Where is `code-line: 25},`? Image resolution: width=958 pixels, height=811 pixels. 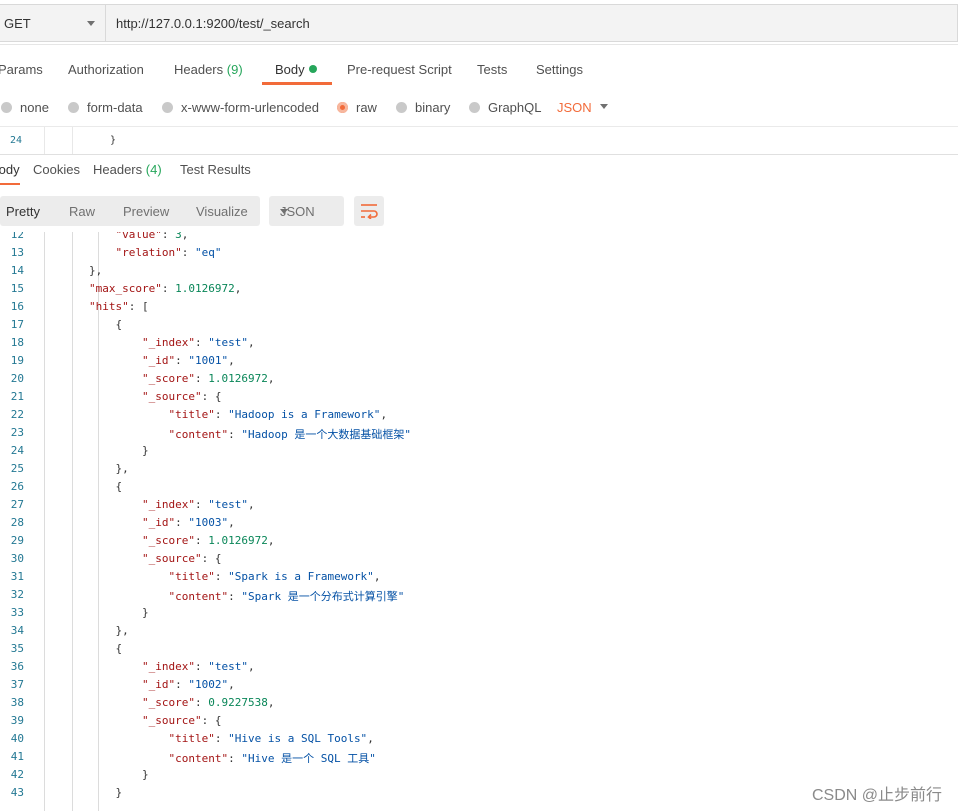 code-line: 25}, is located at coordinates (479, 469).